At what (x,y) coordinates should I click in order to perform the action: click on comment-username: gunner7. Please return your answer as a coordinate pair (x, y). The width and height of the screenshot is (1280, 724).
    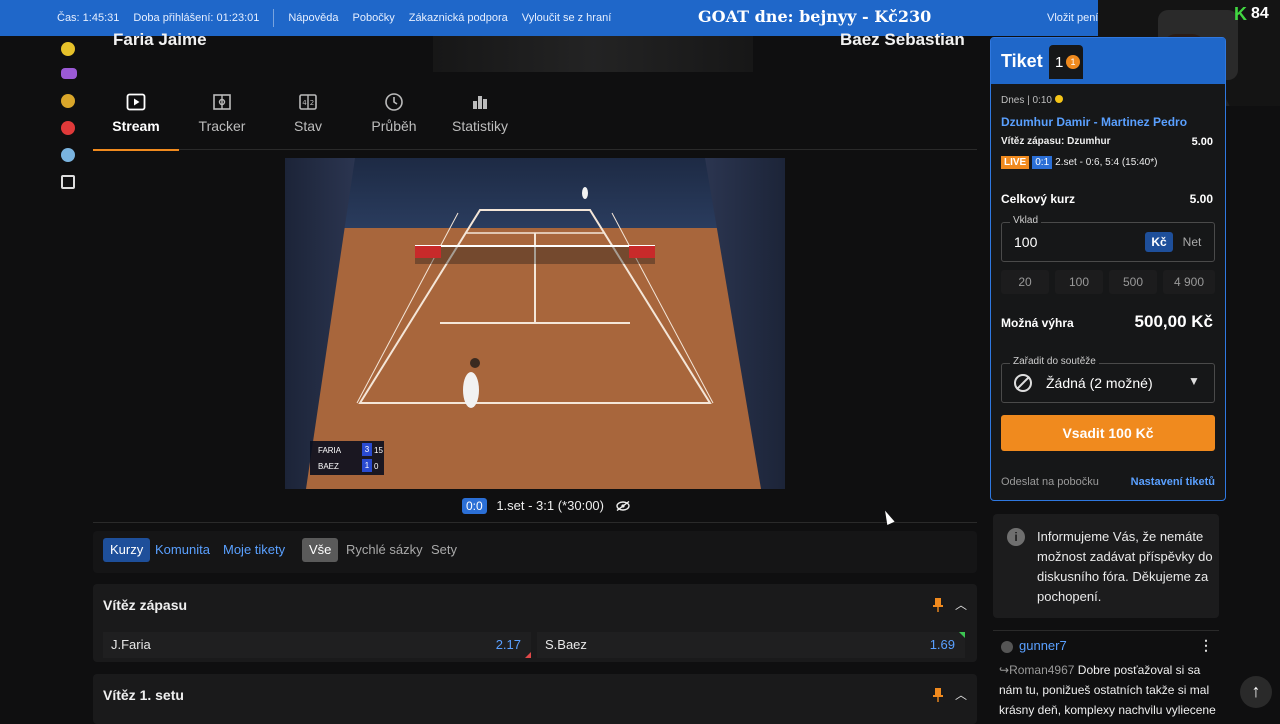
    Looking at the image, I should click on (1043, 645).